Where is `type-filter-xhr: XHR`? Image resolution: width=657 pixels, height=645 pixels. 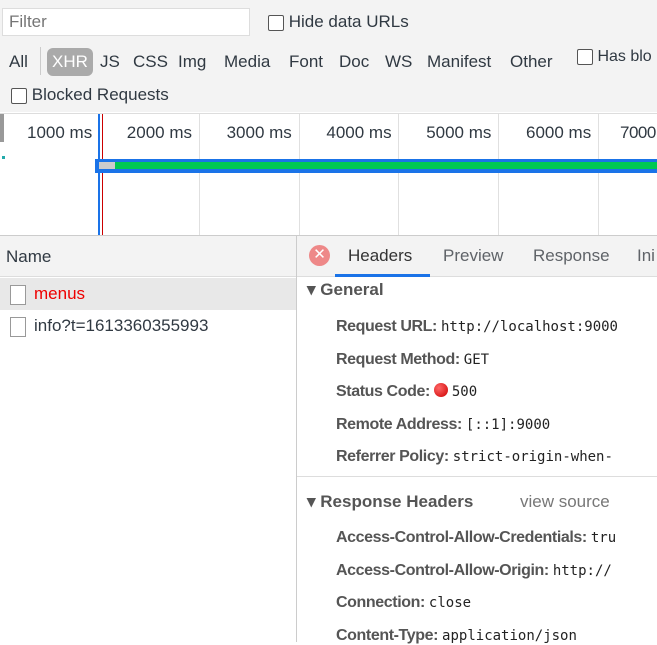
type-filter-xhr: XHR is located at coordinates (70, 62).